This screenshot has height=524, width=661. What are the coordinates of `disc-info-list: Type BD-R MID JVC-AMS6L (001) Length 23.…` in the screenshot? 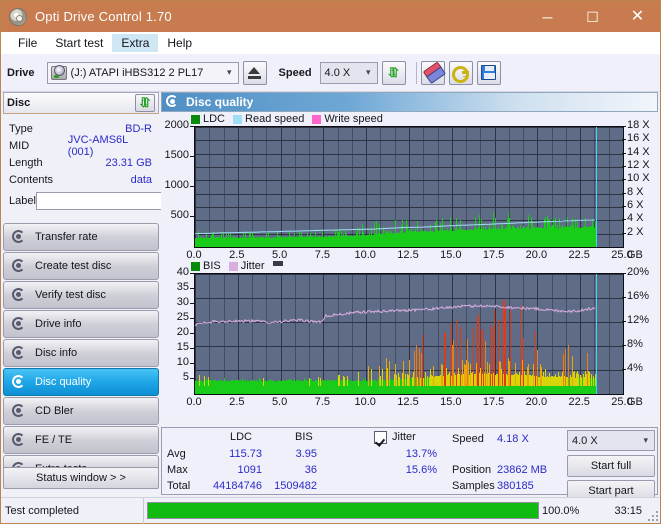 It's located at (121, 164).